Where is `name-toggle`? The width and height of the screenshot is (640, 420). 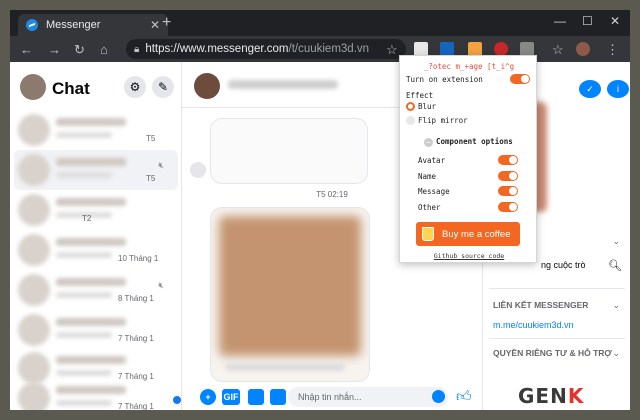
name-toggle is located at coordinates (508, 176).